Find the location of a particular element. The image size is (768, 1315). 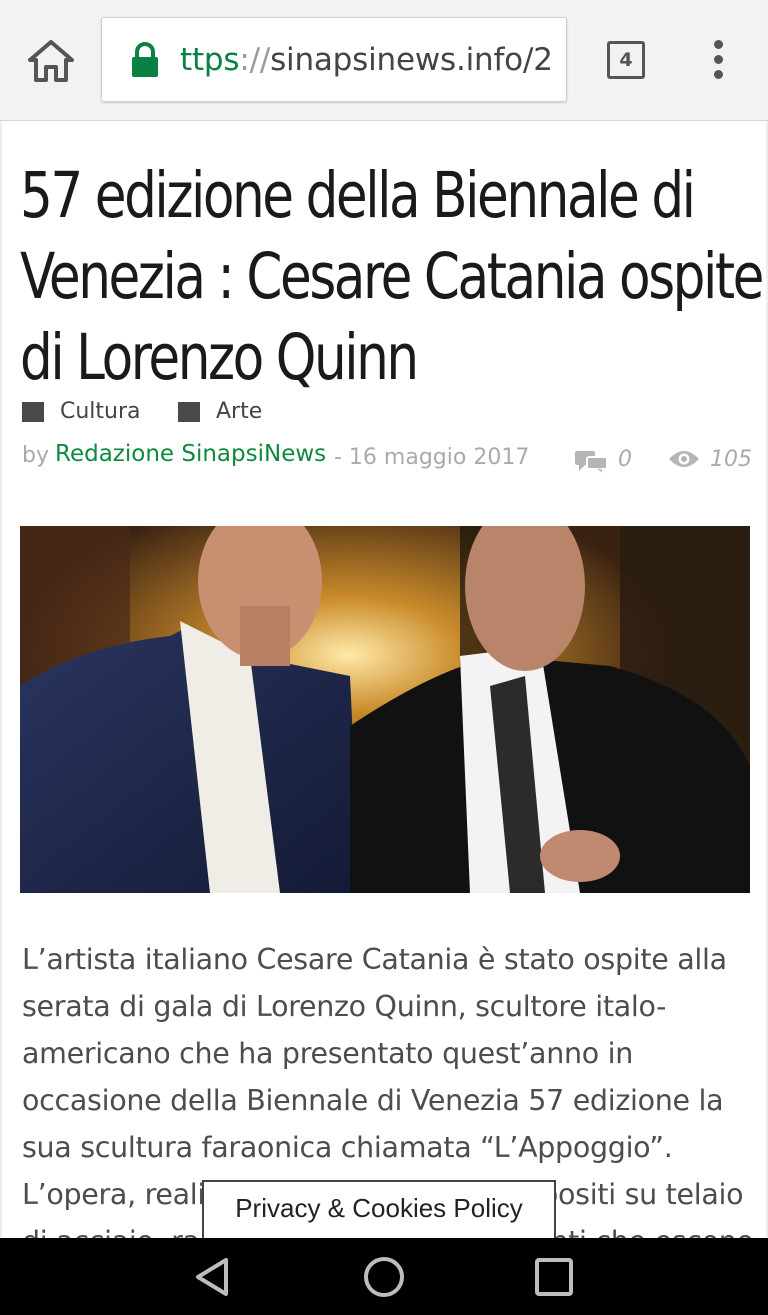

url-bar: ttps://sinapsinews.info/2 is located at coordinates (334, 59).